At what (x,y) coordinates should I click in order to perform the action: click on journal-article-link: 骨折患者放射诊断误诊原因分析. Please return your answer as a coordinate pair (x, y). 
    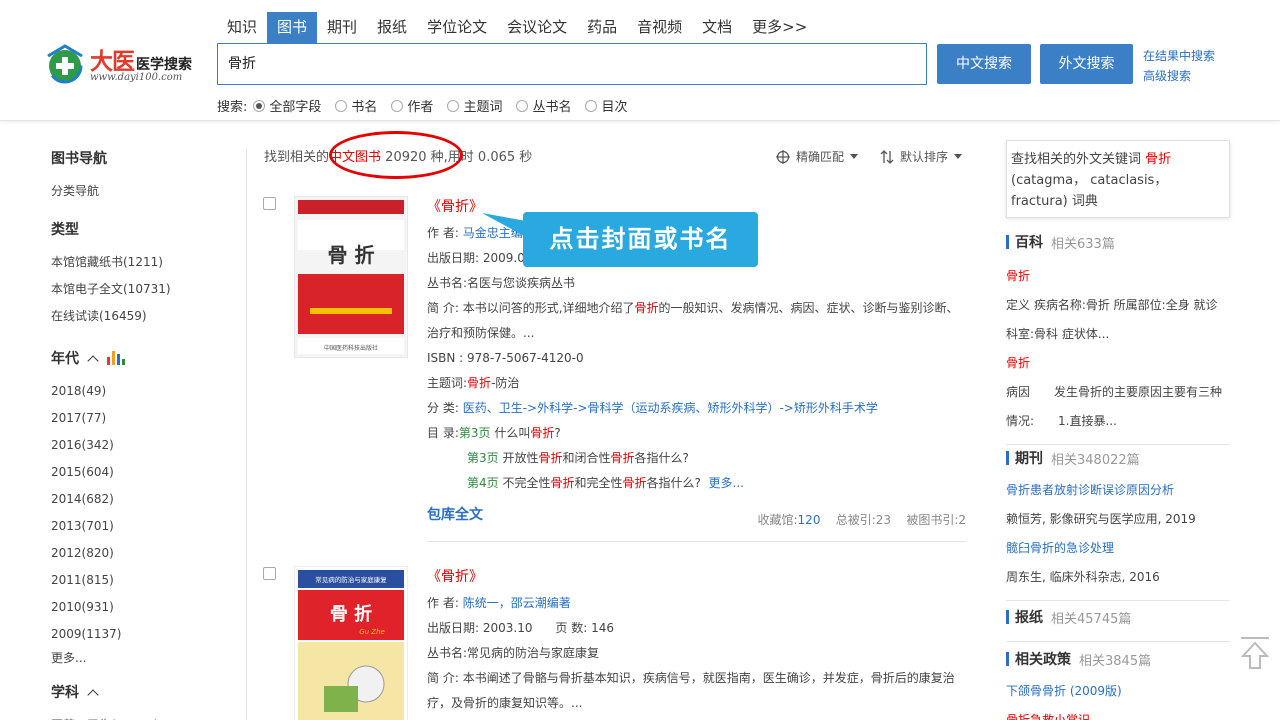
    Looking at the image, I should click on (1118, 490).